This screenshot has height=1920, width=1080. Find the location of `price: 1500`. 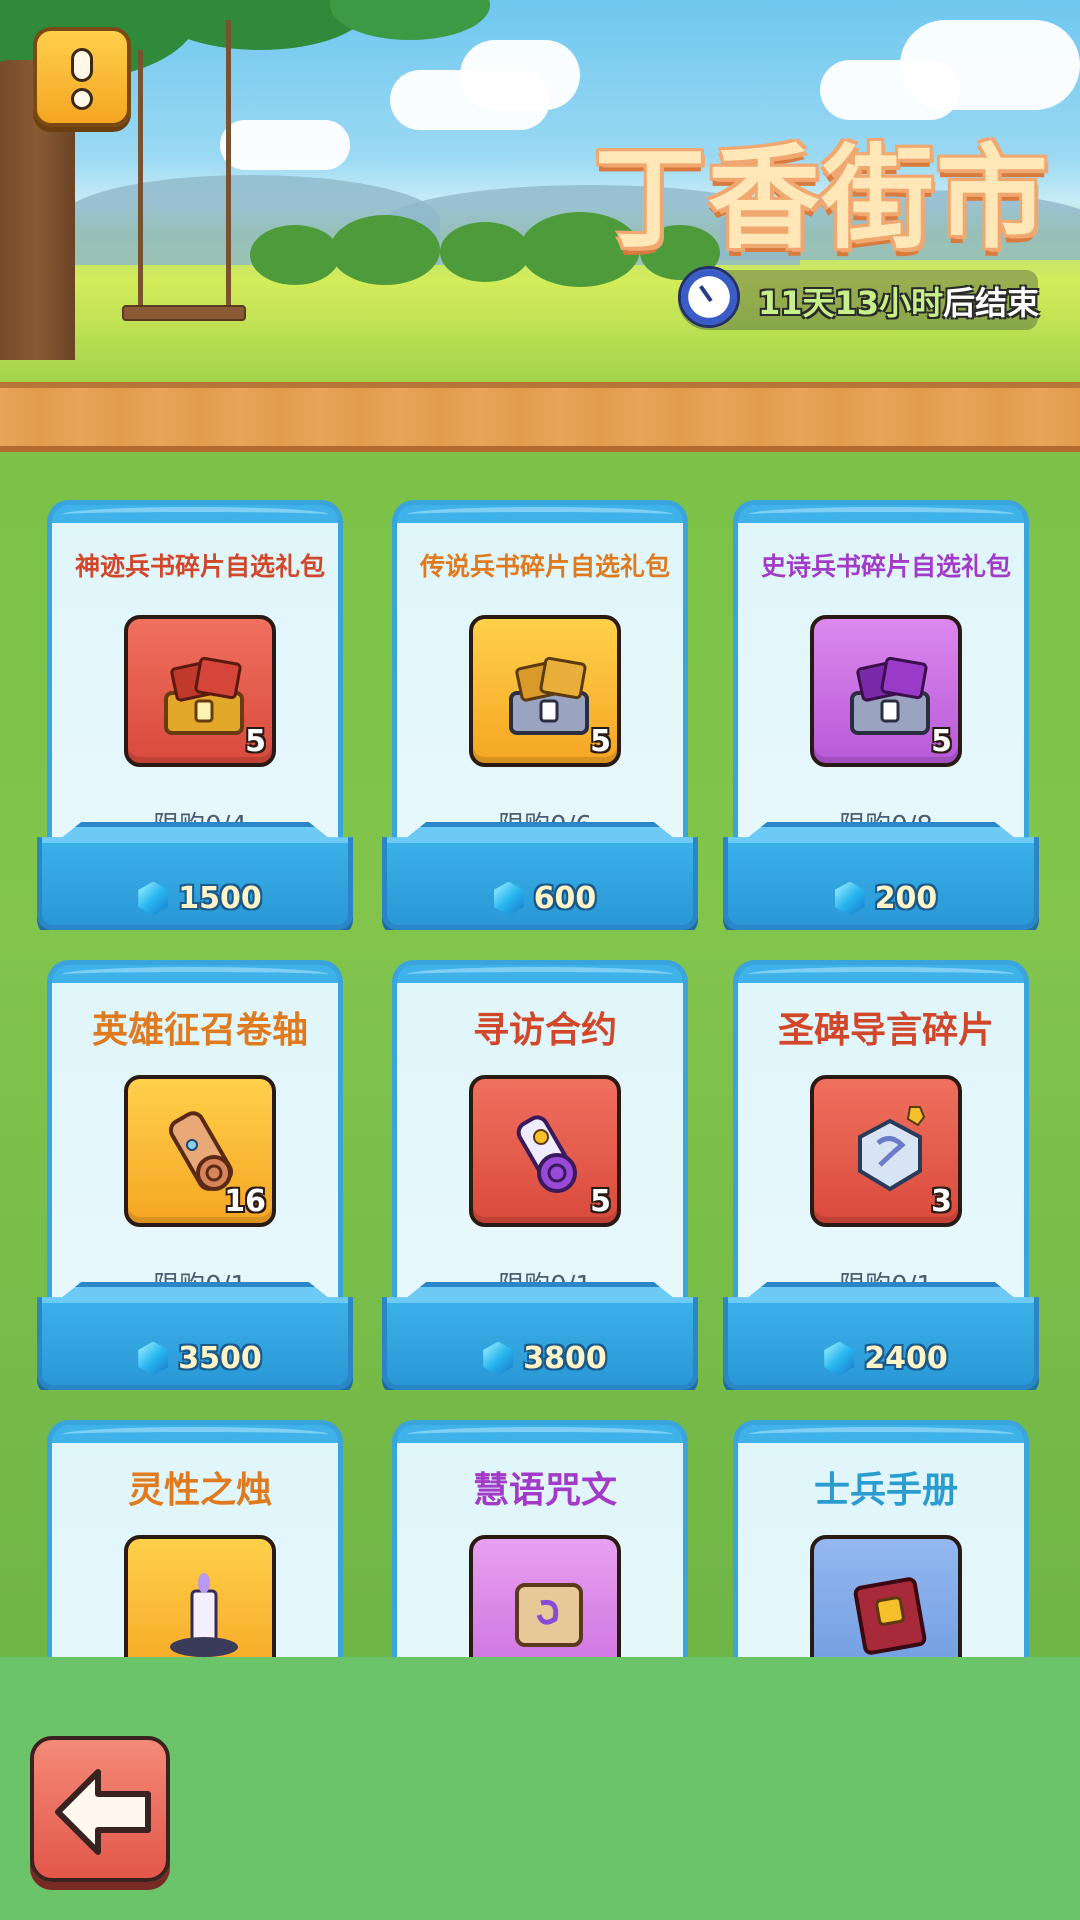

price: 1500 is located at coordinates (220, 898).